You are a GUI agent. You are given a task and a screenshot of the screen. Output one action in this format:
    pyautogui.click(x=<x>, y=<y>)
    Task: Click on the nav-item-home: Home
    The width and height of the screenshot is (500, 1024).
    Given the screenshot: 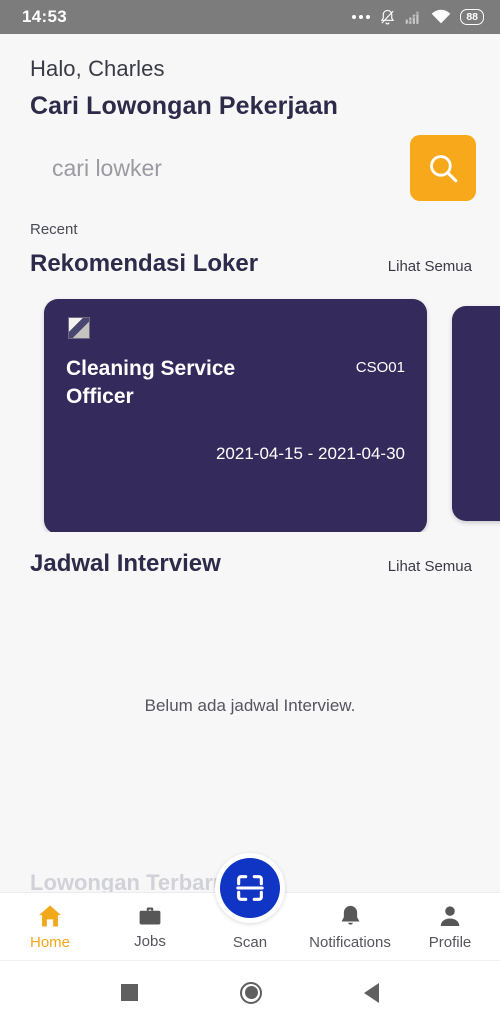 What is the action you would take?
    pyautogui.click(x=50, y=926)
    